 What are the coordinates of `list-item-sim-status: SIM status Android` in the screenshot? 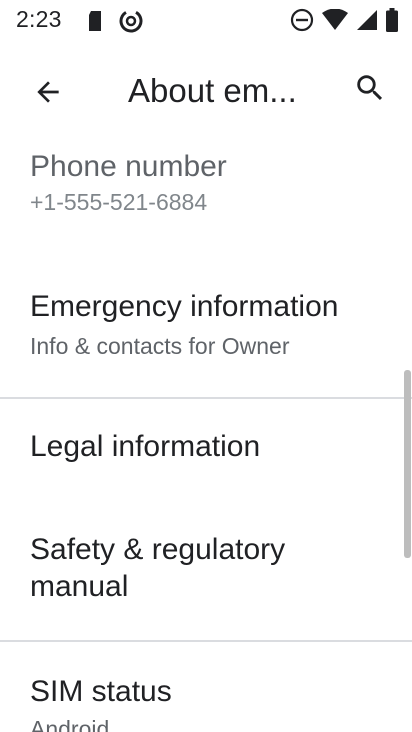 It's located at (209, 703).